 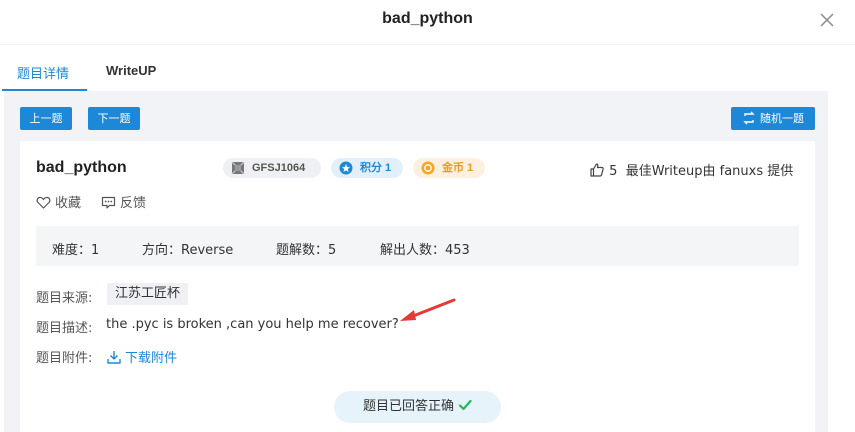 What do you see at coordinates (46, 118) in the screenshot?
I see `prev-challenge-button: 上一题` at bounding box center [46, 118].